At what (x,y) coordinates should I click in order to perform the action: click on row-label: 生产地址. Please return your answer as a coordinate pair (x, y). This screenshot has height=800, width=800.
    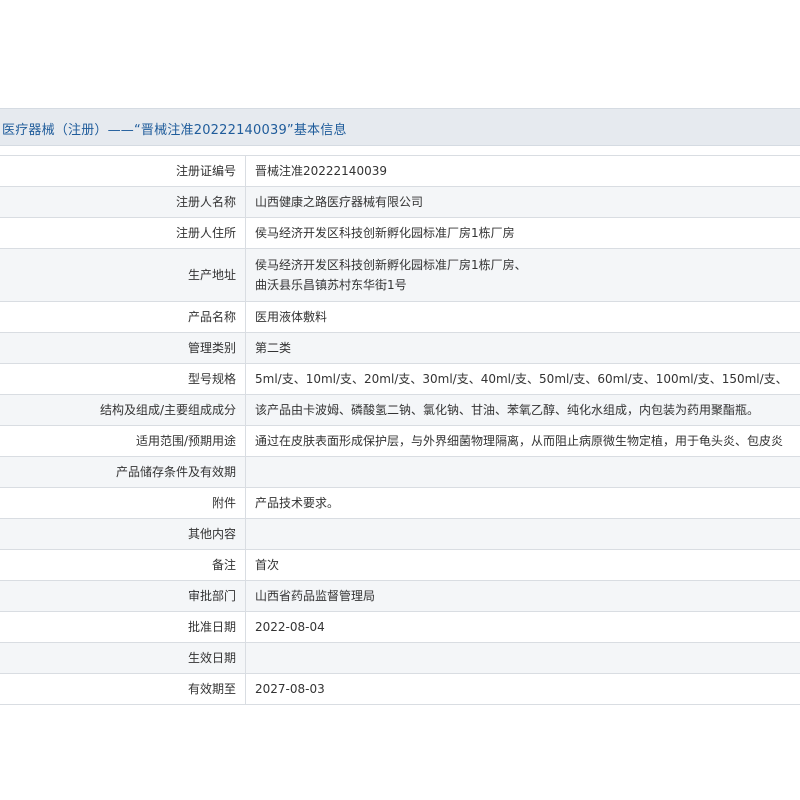
    Looking at the image, I should click on (123, 275).